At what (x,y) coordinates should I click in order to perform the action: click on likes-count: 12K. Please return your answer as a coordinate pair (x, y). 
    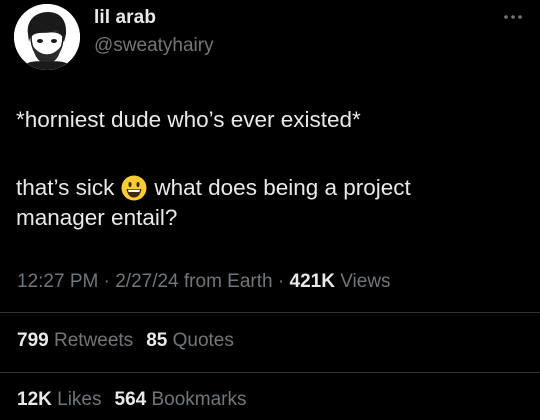
    Looking at the image, I should click on (34, 399).